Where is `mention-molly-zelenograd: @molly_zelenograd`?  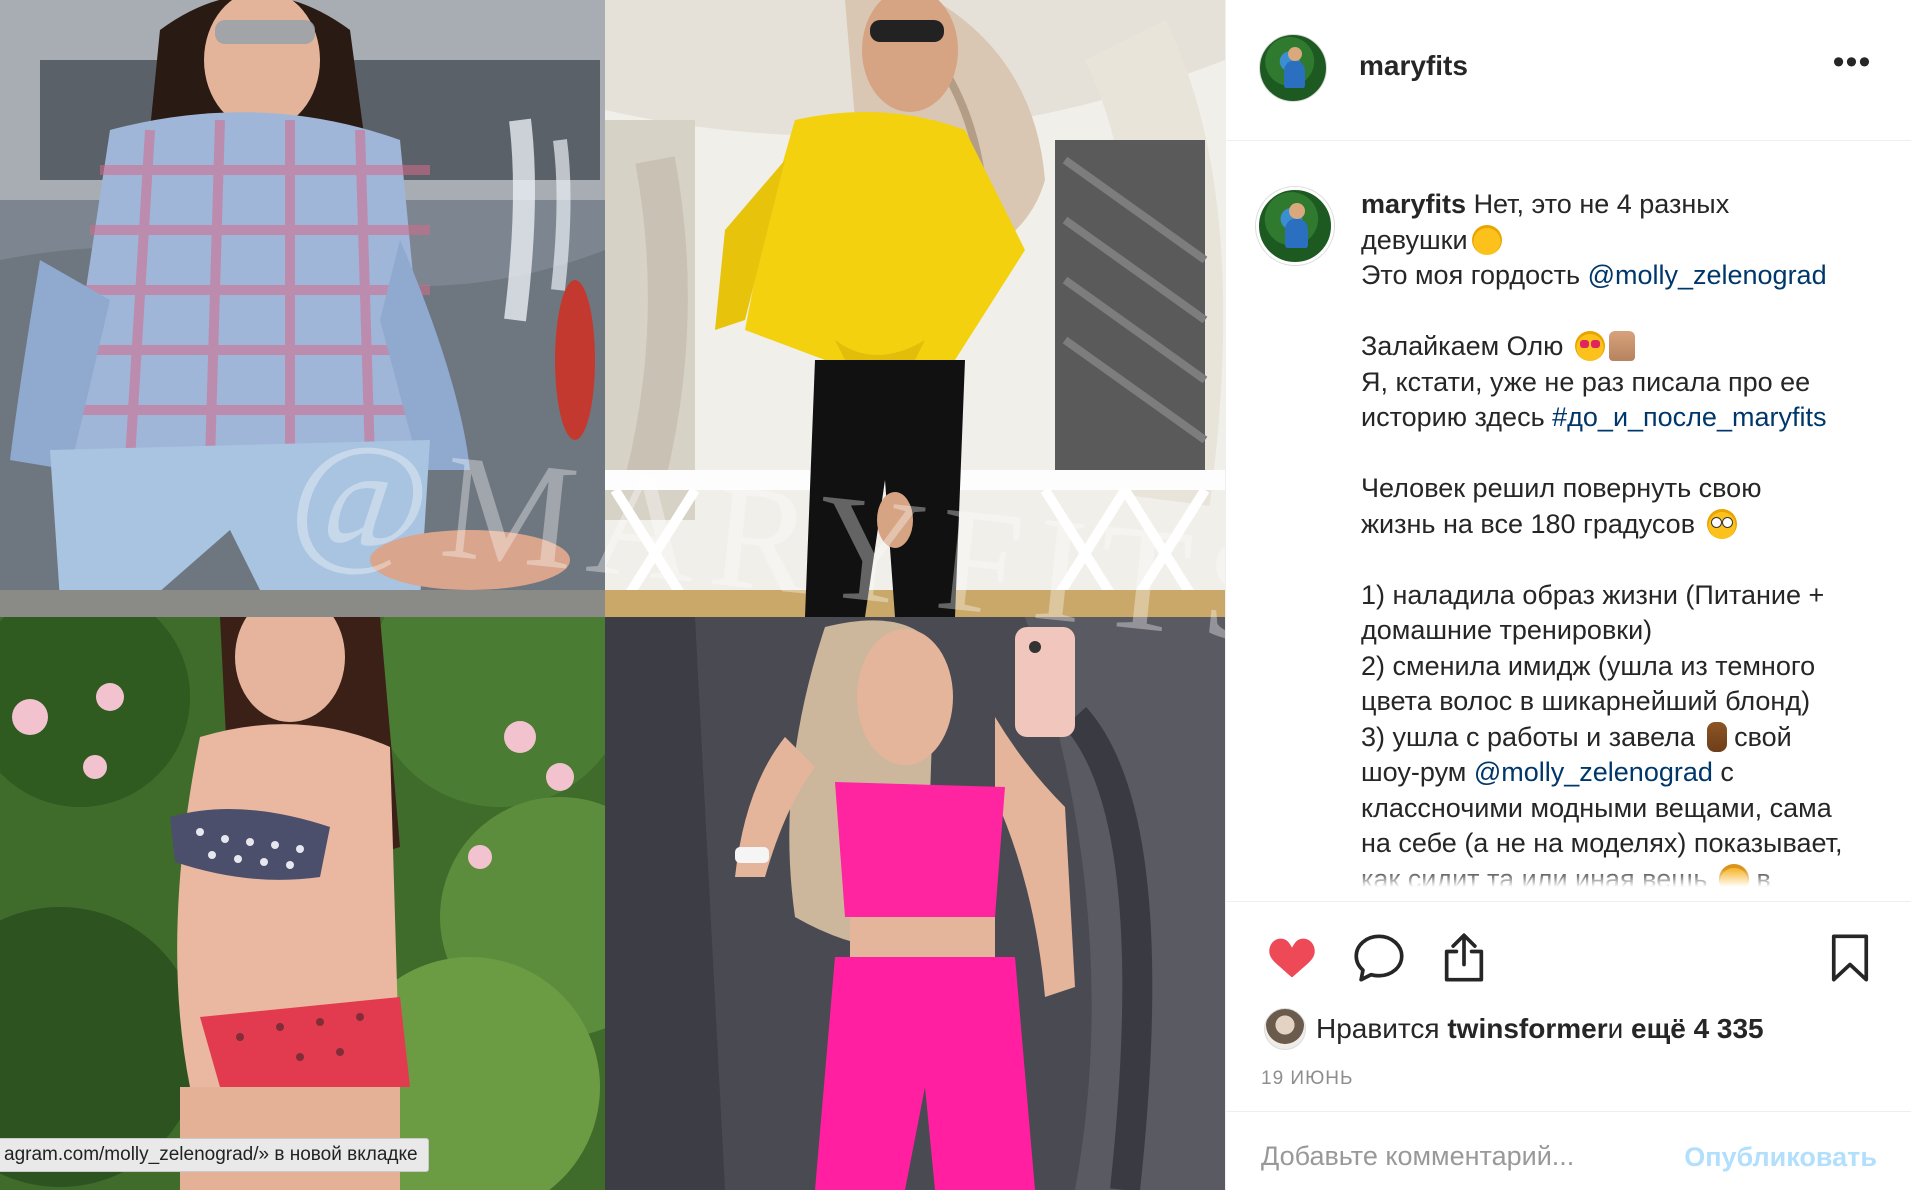
mention-molly-zelenograd: @molly_zelenograd is located at coordinates (1707, 275).